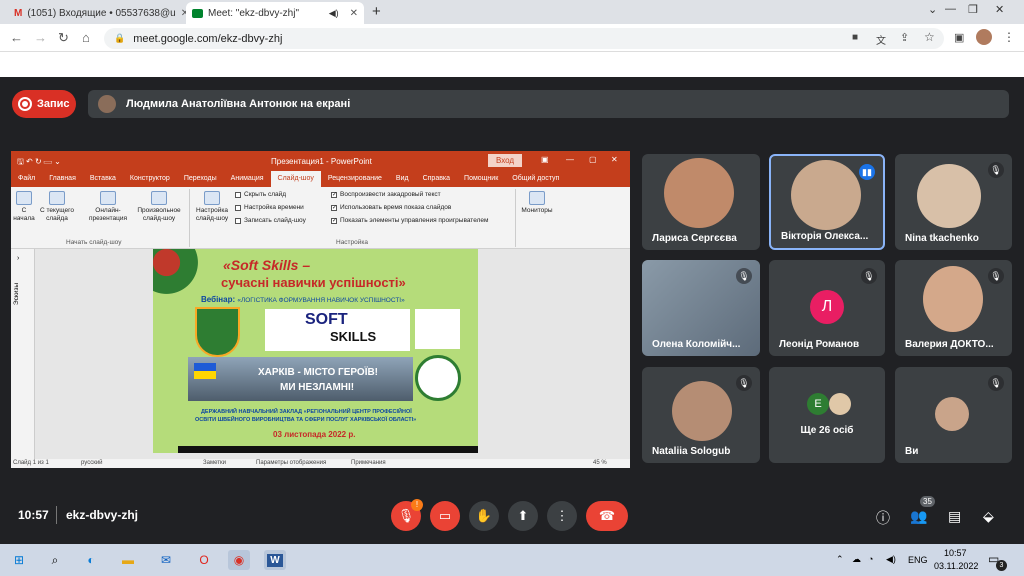 The width and height of the screenshot is (1024, 576). What do you see at coordinates (484, 516) in the screenshot?
I see `raise-hand-button: ✋` at bounding box center [484, 516].